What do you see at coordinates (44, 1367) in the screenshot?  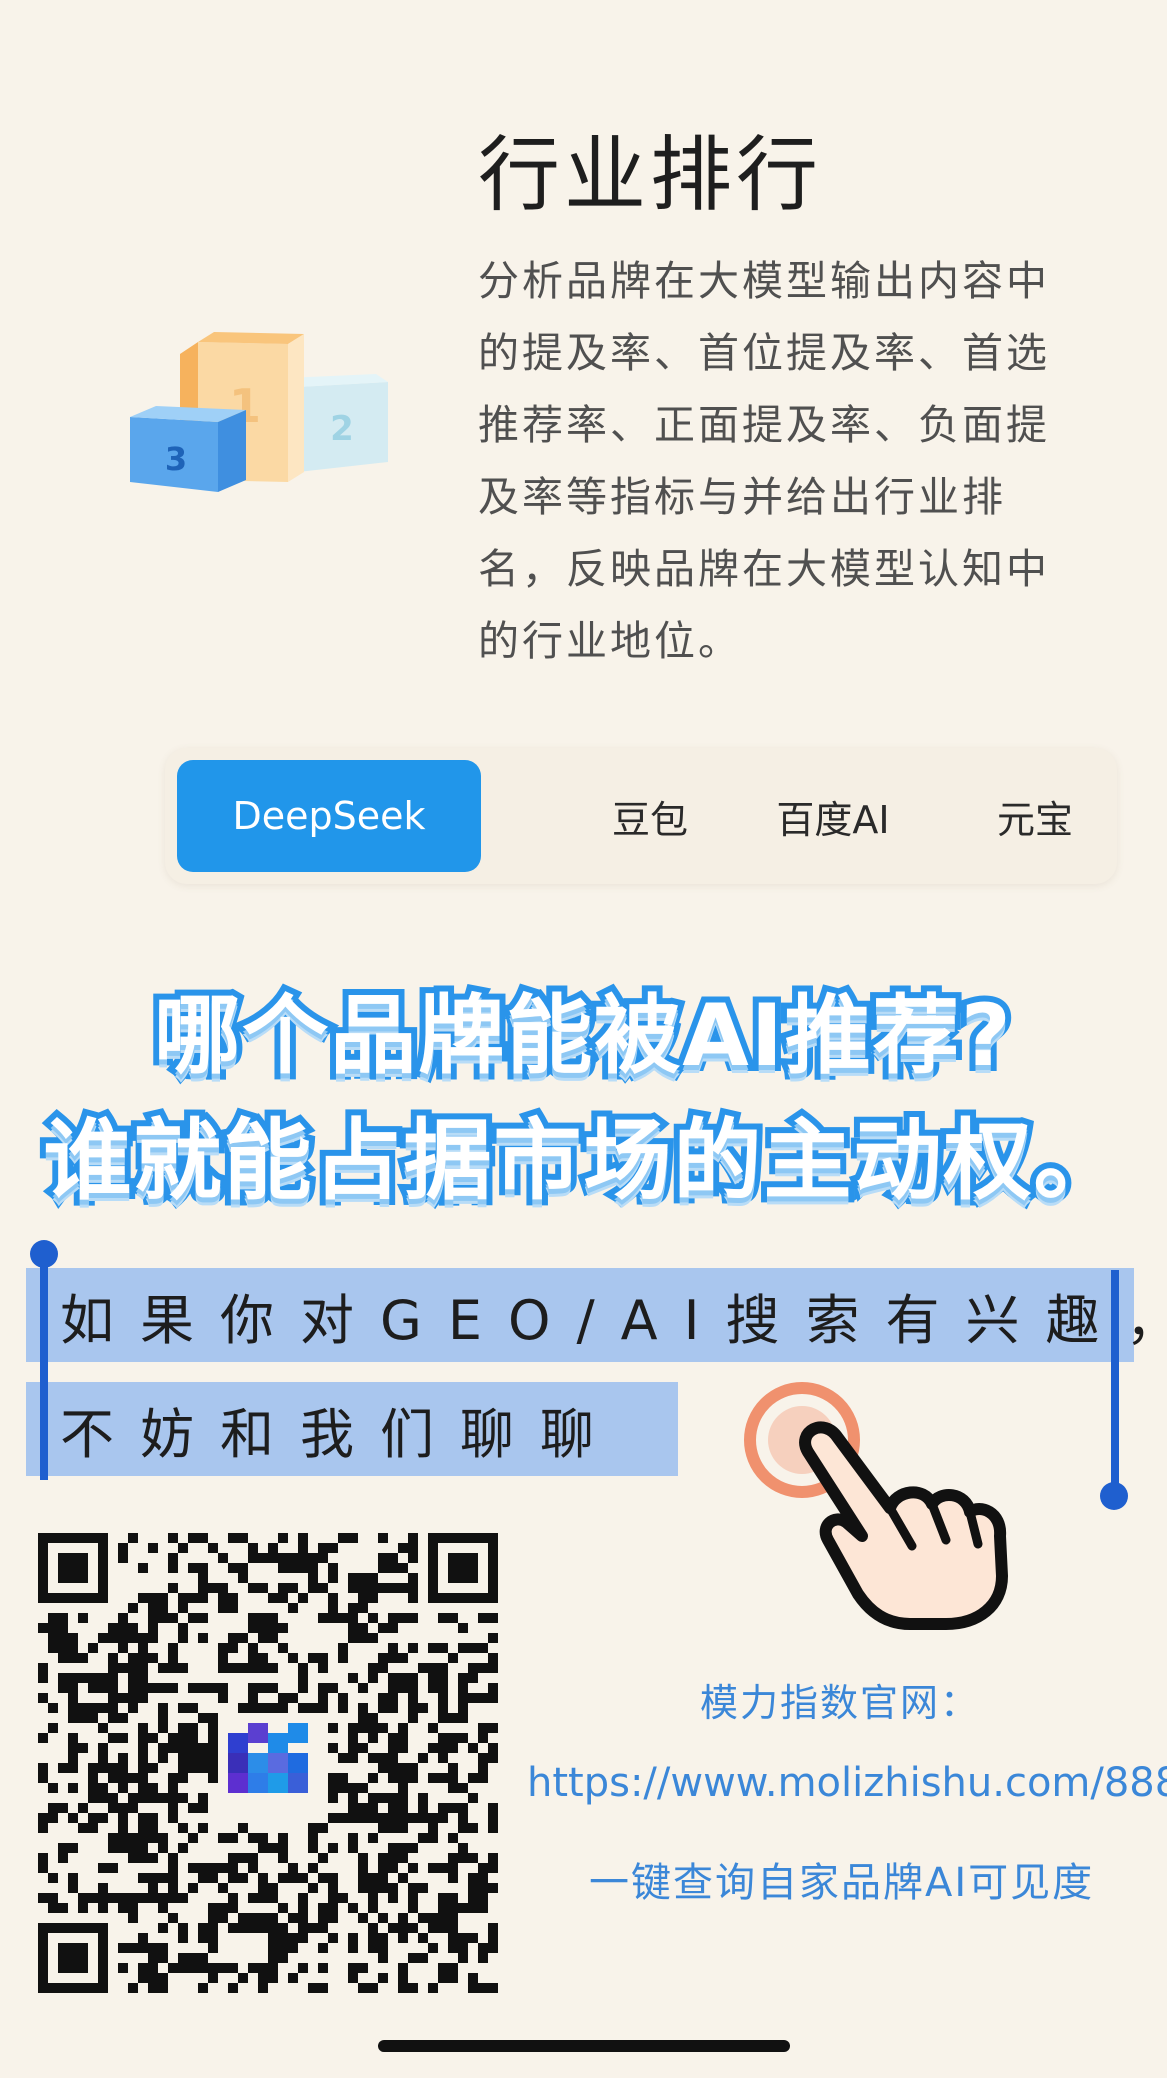 I see `selection-start-caret` at bounding box center [44, 1367].